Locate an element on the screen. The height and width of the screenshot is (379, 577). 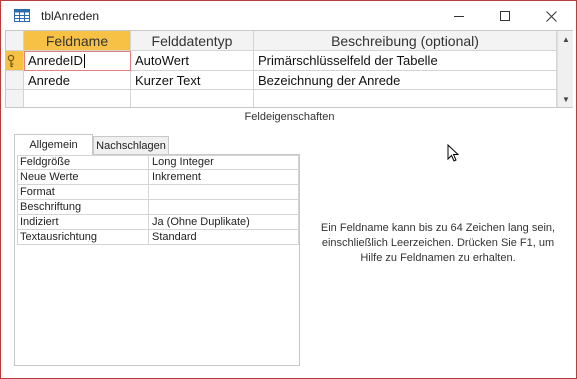
property-row: Neue Werte Inkrement is located at coordinates (158, 177).